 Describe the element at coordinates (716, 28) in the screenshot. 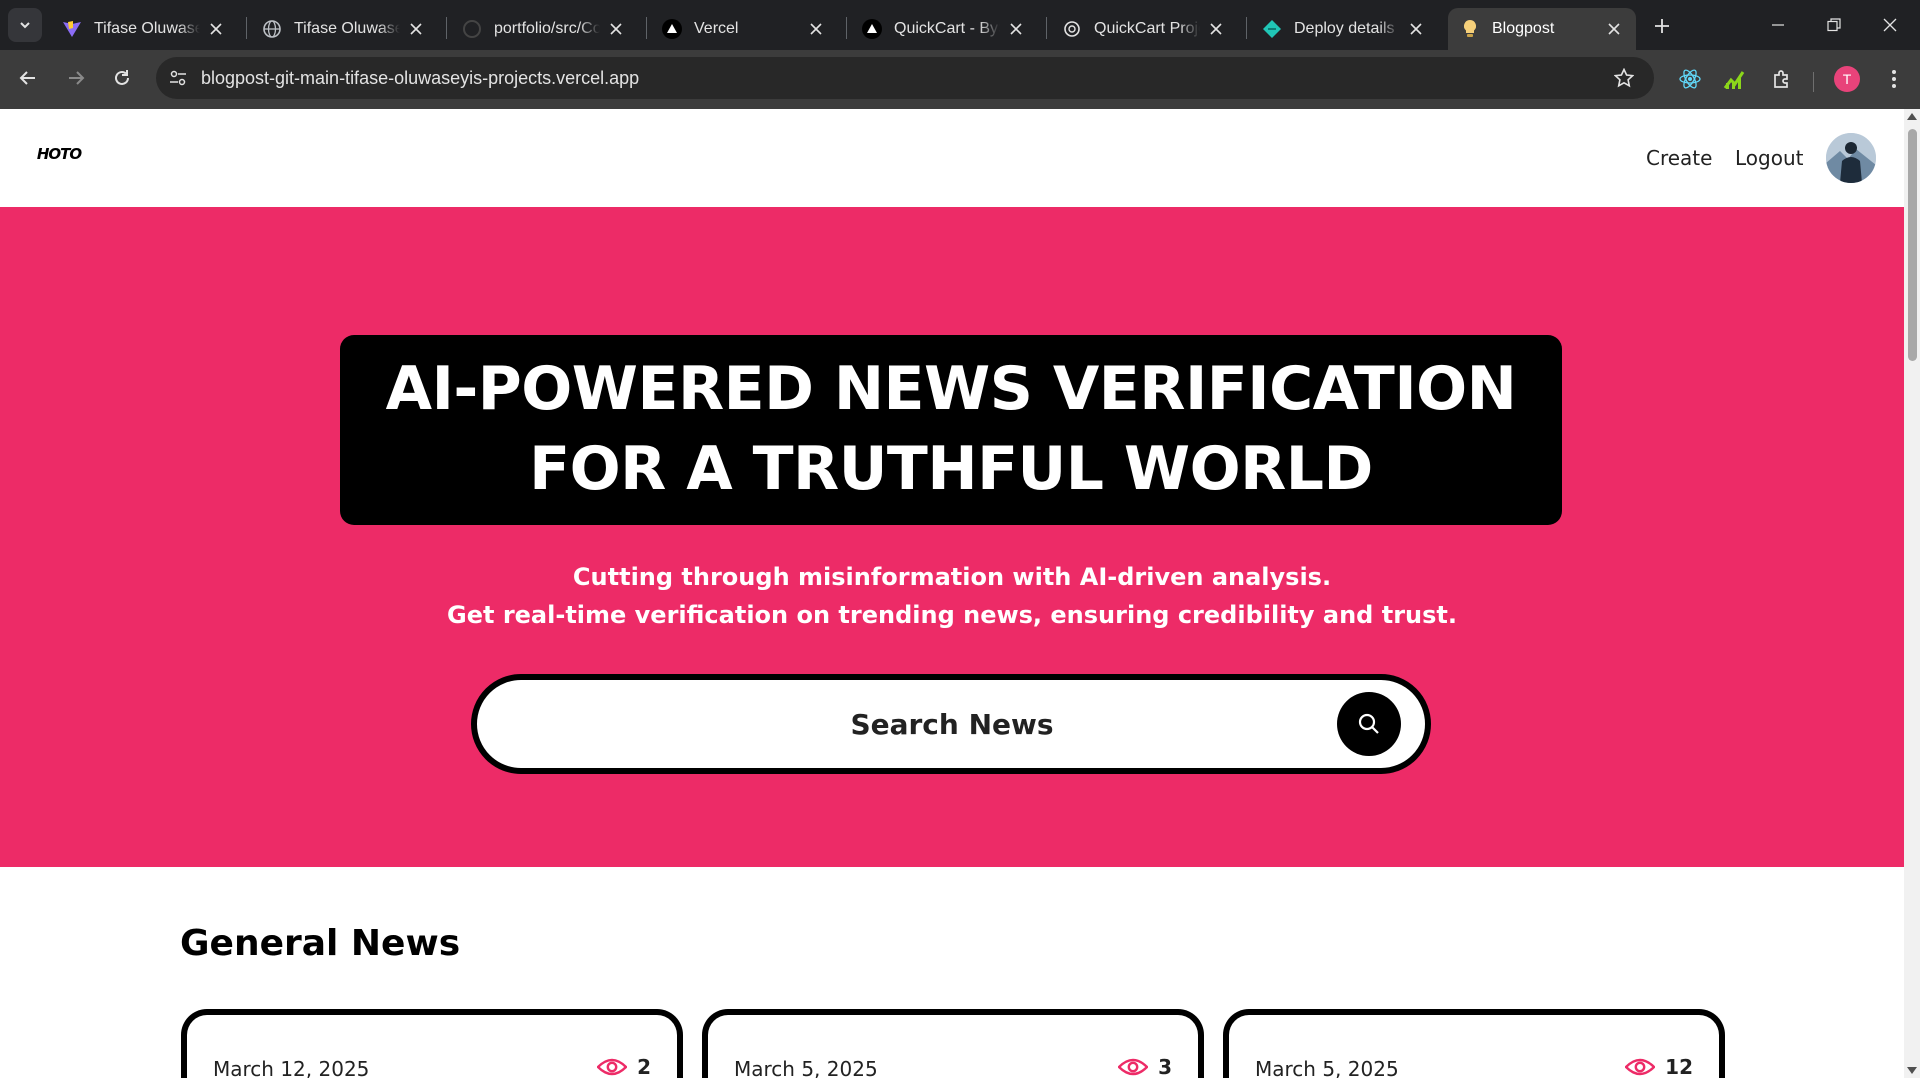

I see `tab-title: Vercel` at that location.